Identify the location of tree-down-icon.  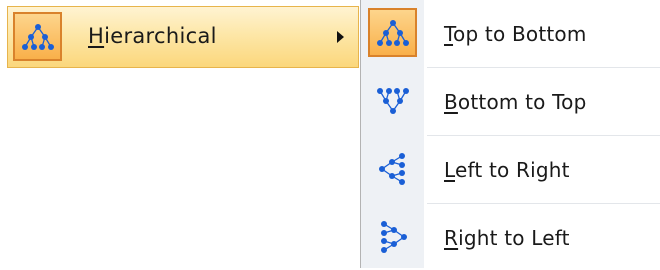
(392, 32).